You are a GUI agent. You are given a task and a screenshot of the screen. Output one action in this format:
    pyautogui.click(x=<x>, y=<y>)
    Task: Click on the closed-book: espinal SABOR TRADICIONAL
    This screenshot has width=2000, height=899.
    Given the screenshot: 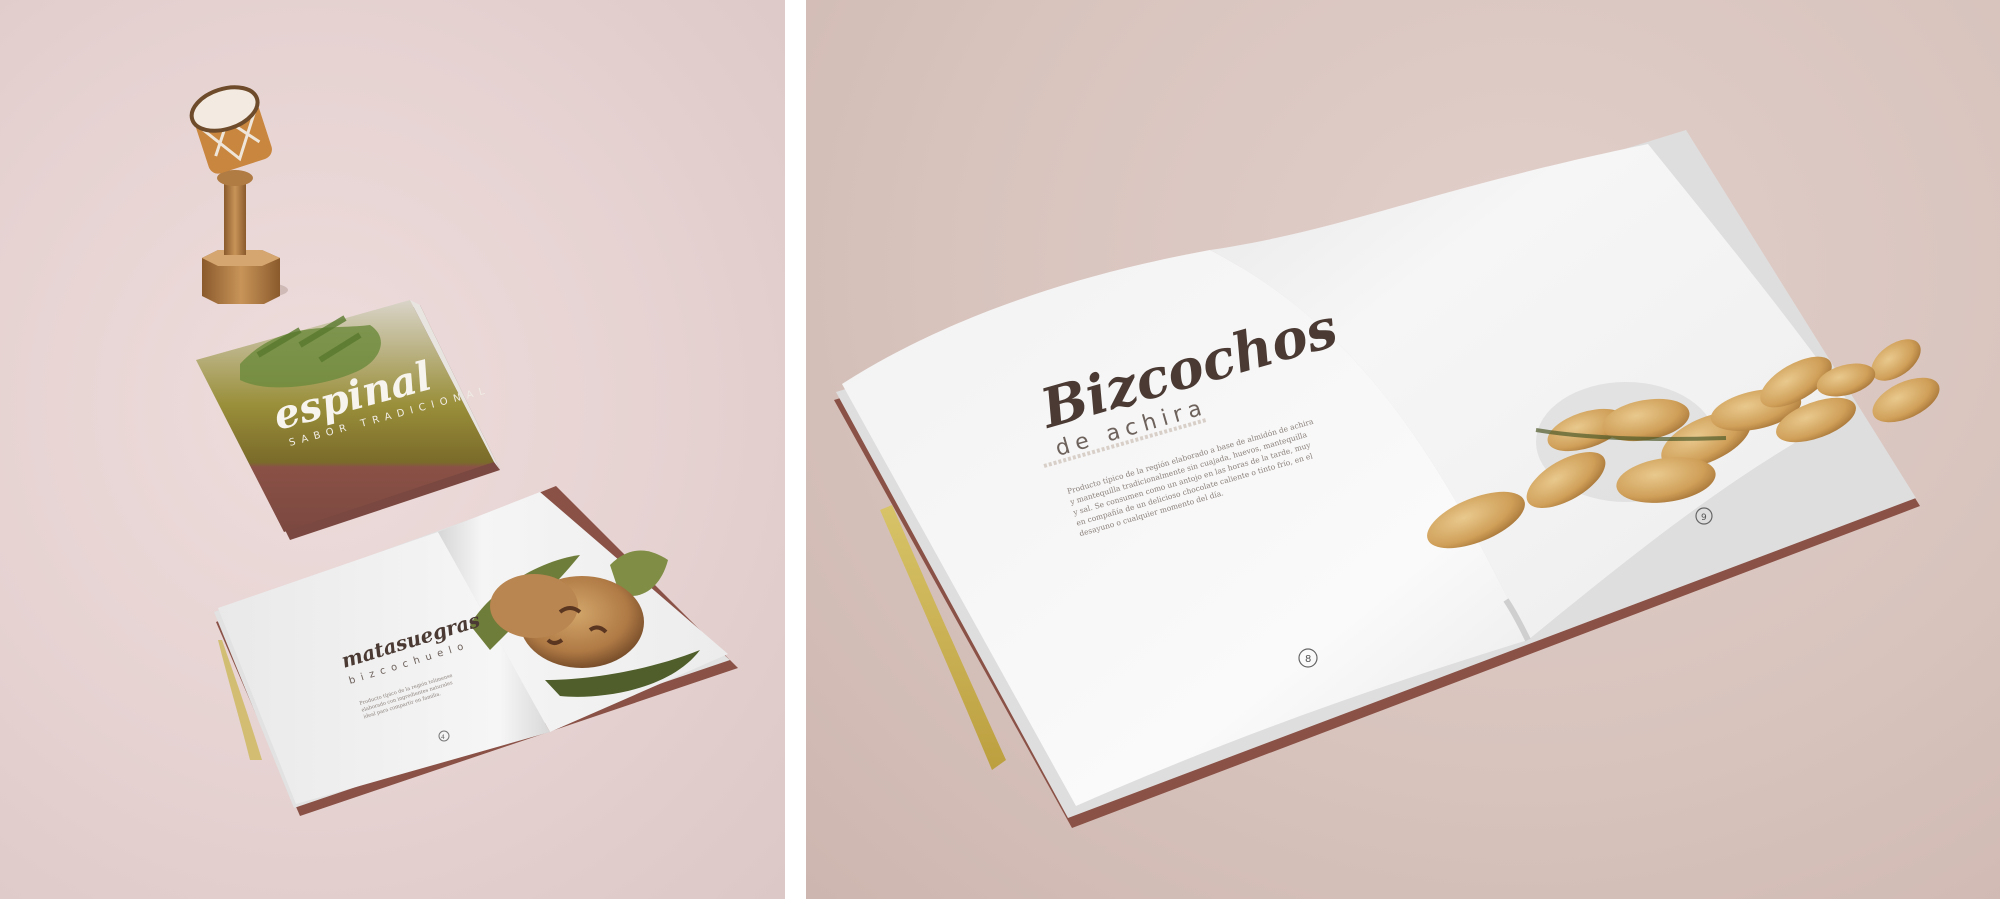 What is the action you would take?
    pyautogui.click(x=348, y=420)
    